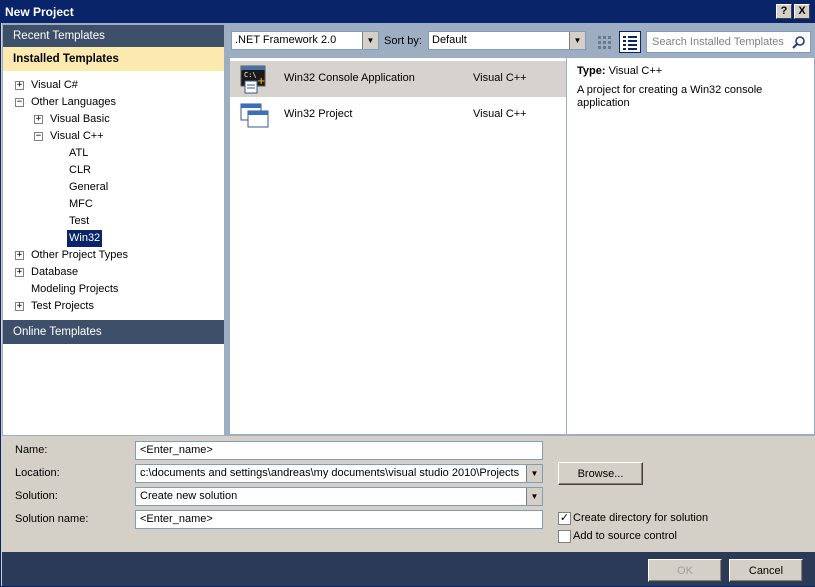 The height and width of the screenshot is (587, 815). Describe the element at coordinates (449, 40) in the screenshot. I see `sortby-select-value: Default` at that location.